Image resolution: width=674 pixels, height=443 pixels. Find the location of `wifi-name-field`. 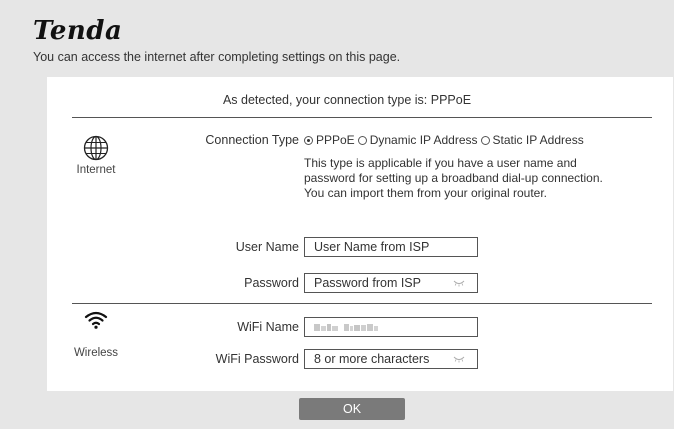

wifi-name-field is located at coordinates (391, 327).